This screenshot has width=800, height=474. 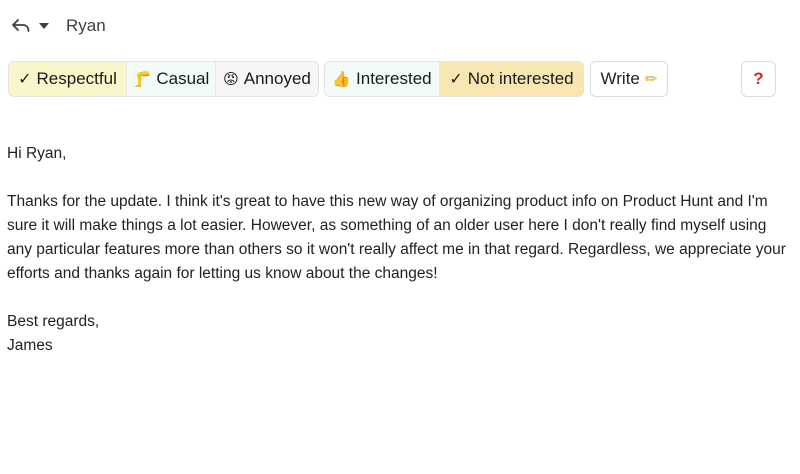 I want to click on write-label: Write, so click(x=620, y=78).